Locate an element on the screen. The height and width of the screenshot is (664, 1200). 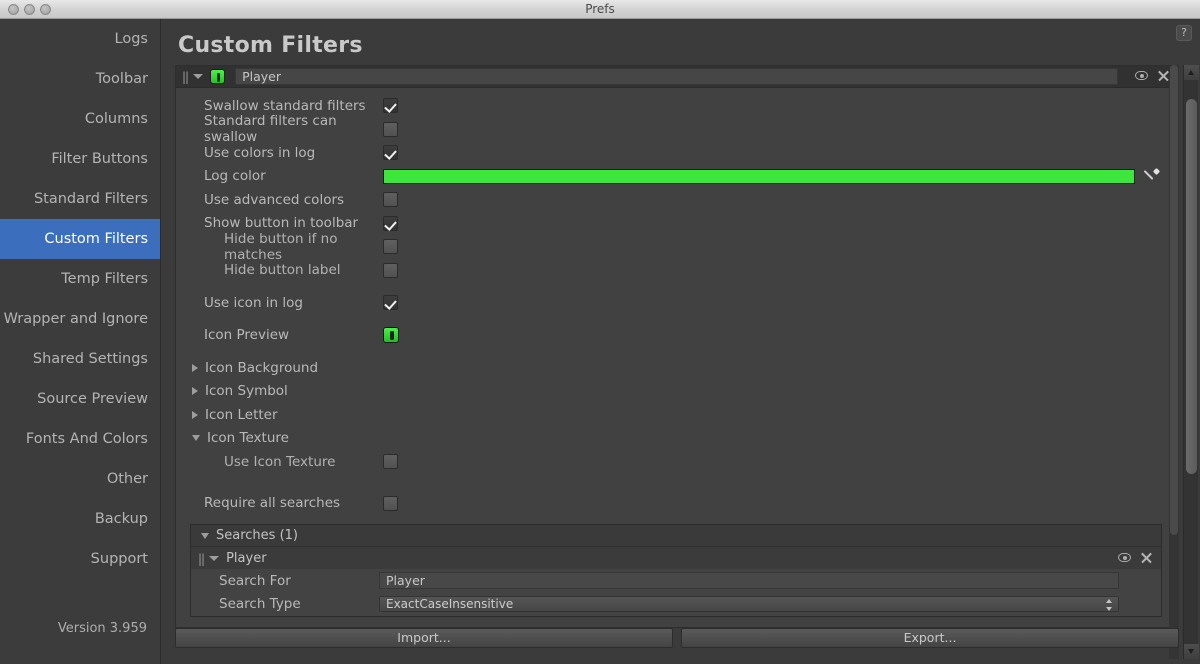
setting-row-icon-preview: Icon Preview is located at coordinates (677, 336).